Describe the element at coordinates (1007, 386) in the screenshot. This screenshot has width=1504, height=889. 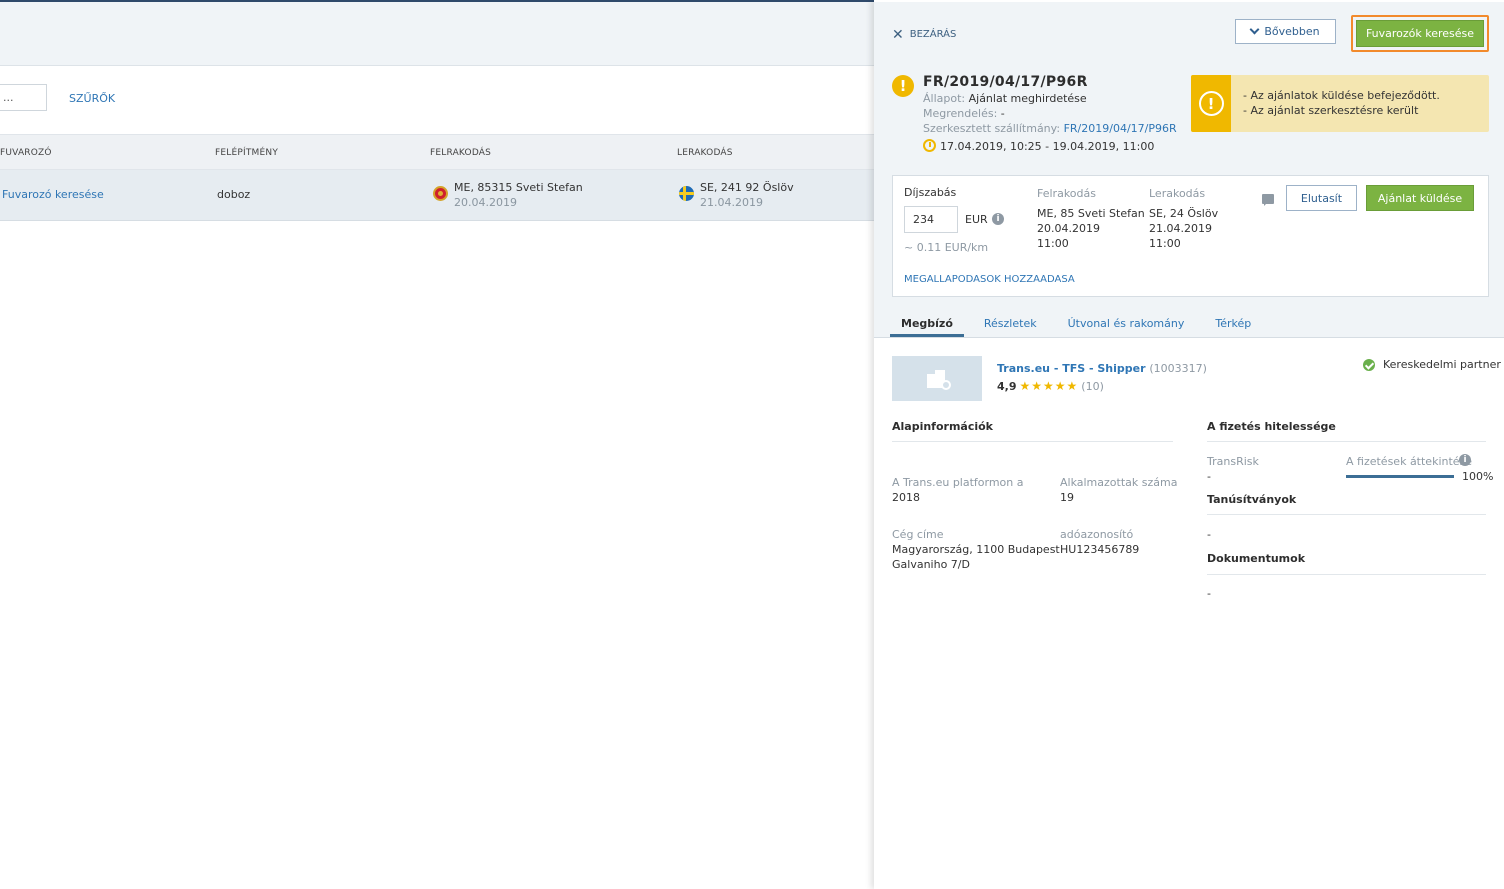
I see `rating-value: 4,9` at that location.